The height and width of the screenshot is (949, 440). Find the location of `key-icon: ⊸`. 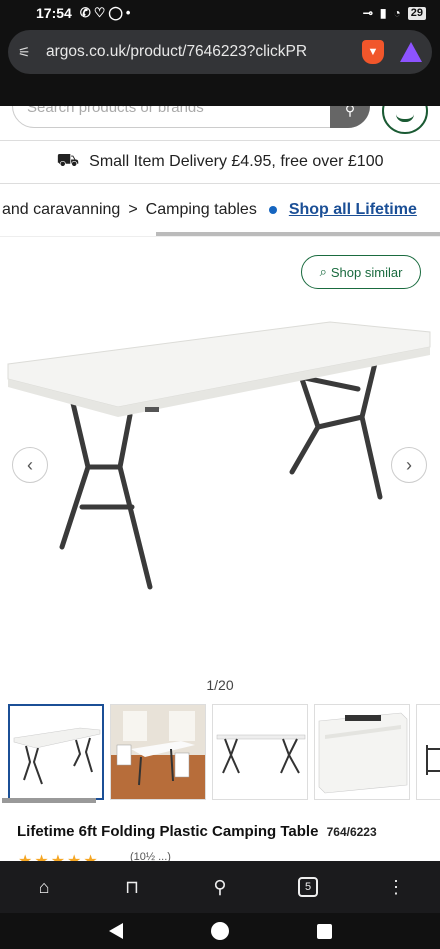

key-icon: ⊸ is located at coordinates (367, 13).